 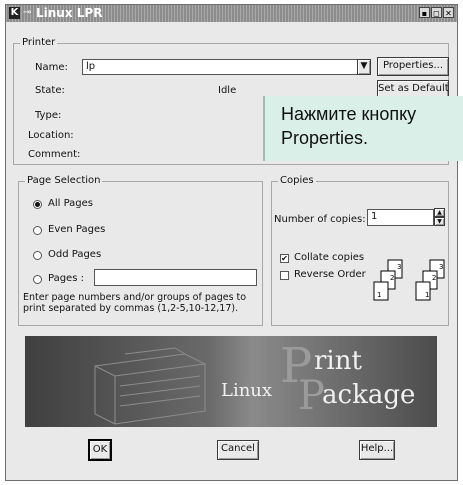 What do you see at coordinates (330, 275) in the screenshot?
I see `reverse-order-label: Reverse Order` at bounding box center [330, 275].